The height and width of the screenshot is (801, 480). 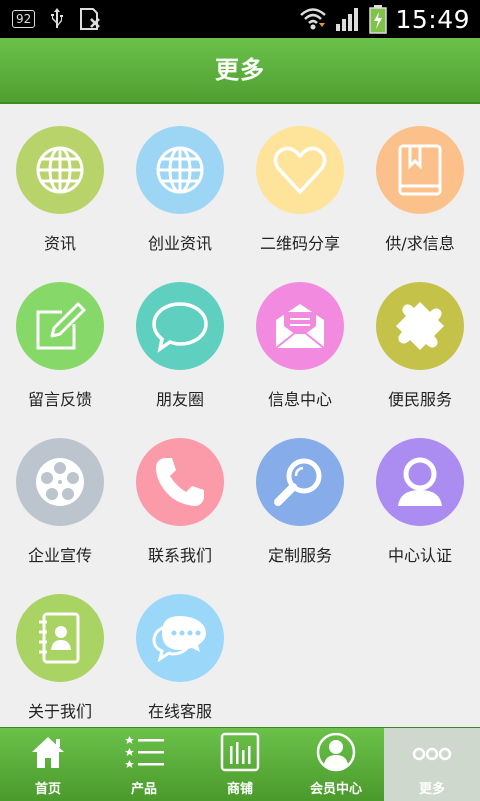 What do you see at coordinates (180, 638) in the screenshot?
I see `chat-dots-icon` at bounding box center [180, 638].